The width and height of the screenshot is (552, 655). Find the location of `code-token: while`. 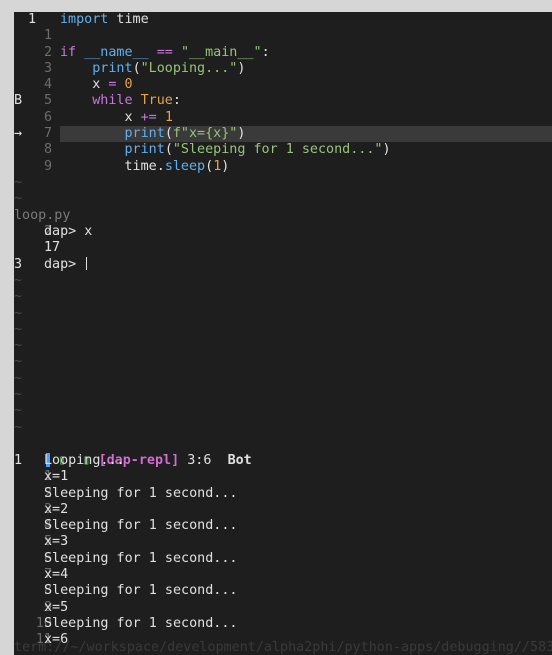

code-token: while is located at coordinates (112, 101).